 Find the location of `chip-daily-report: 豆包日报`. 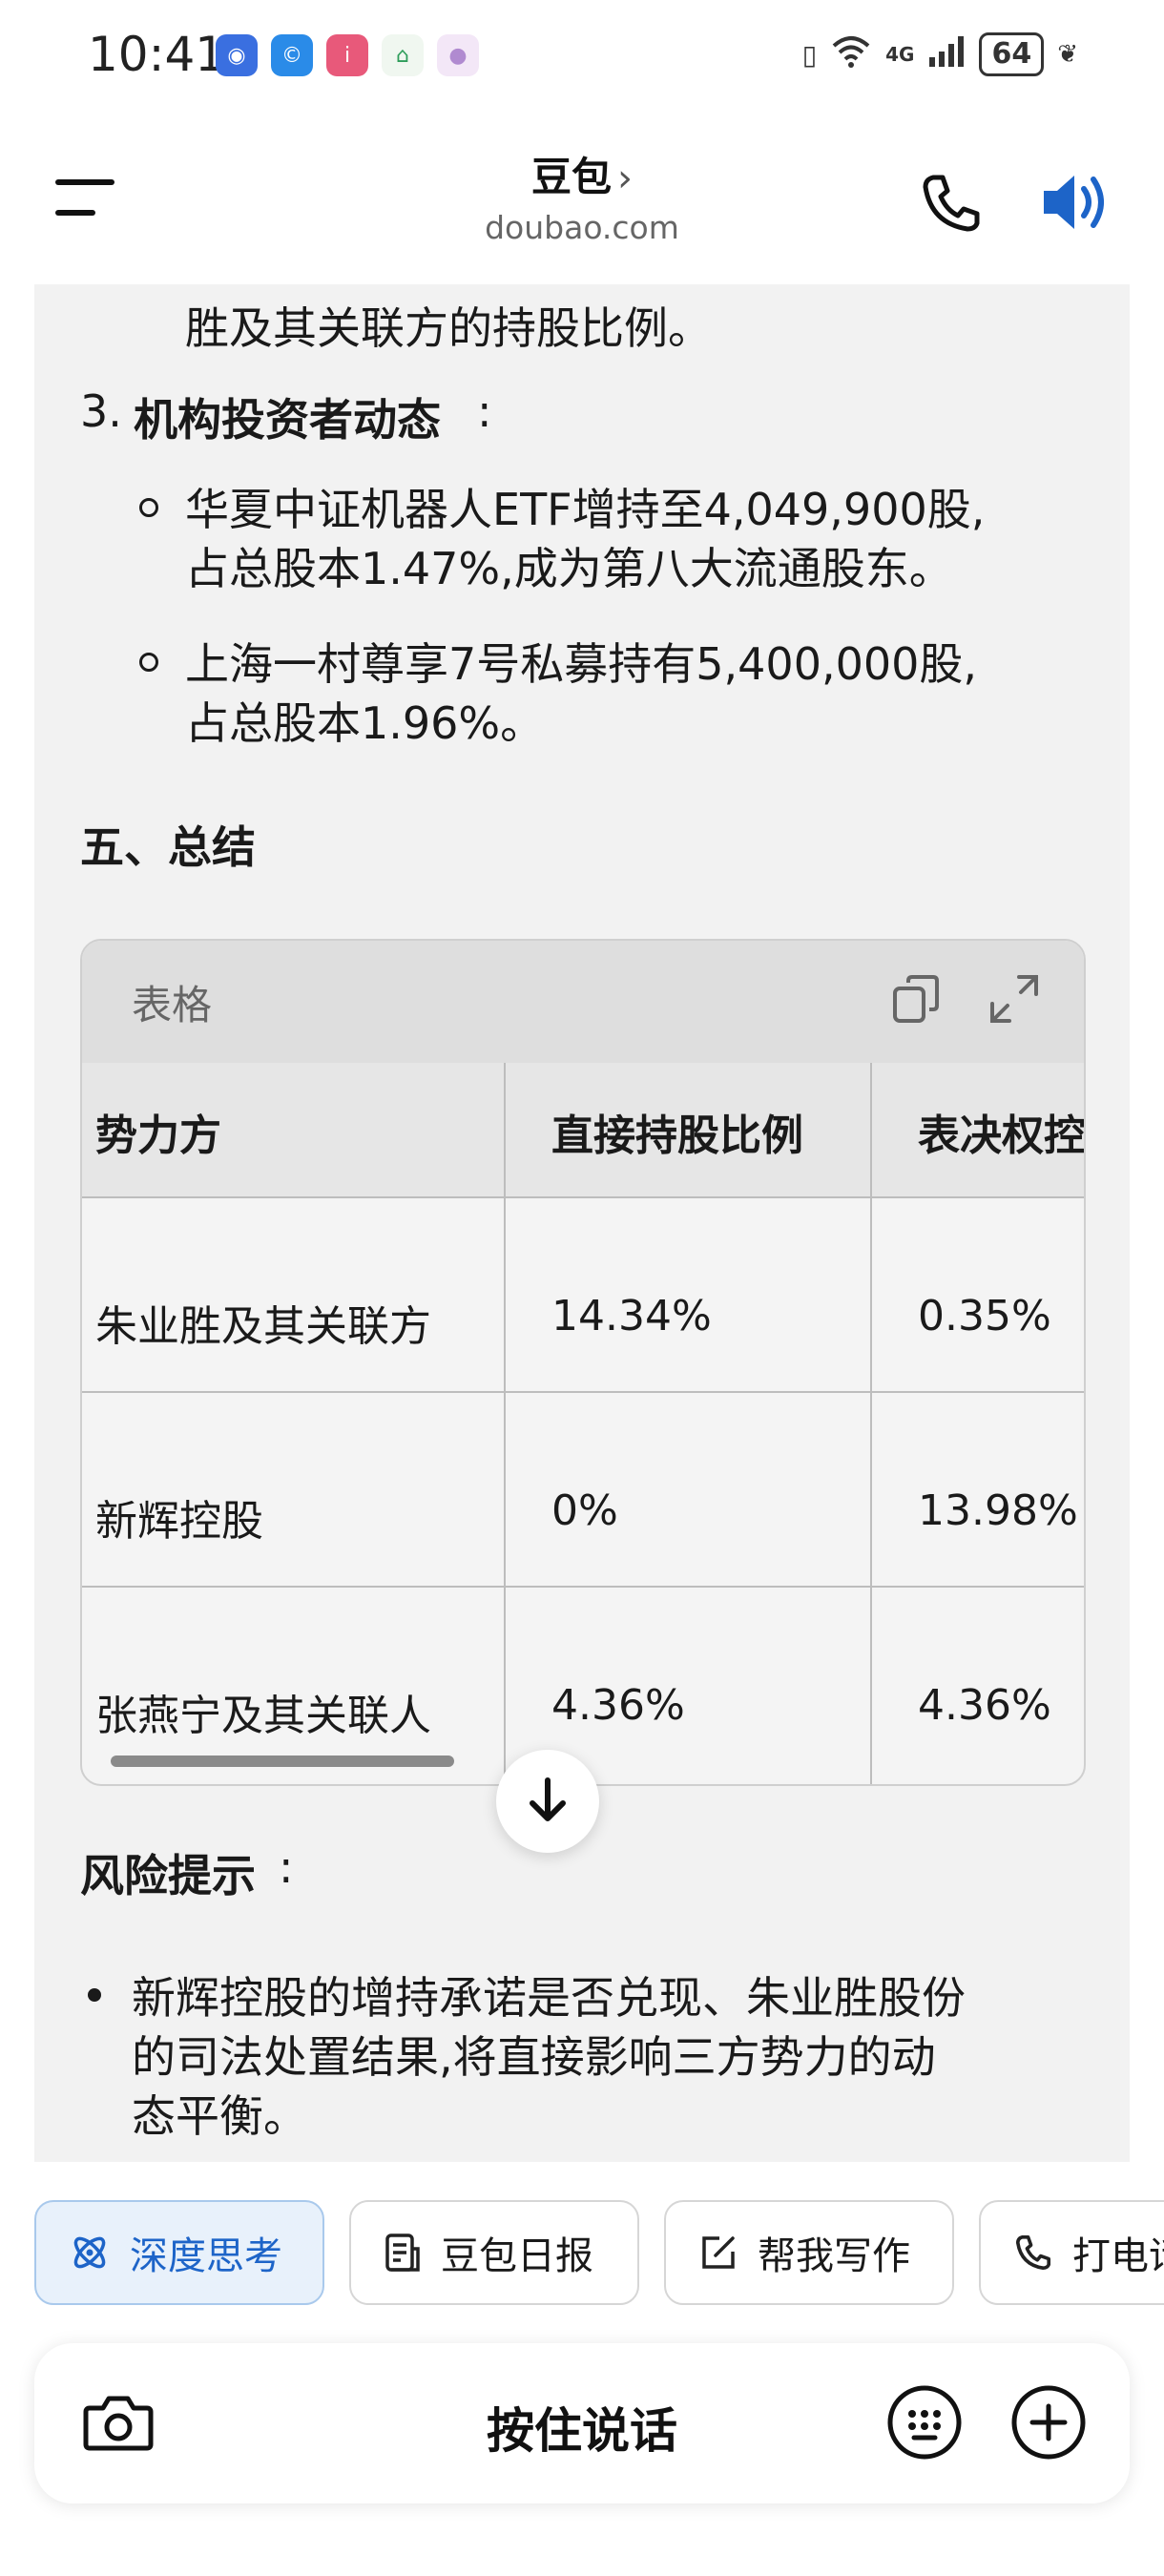

chip-daily-report: 豆包日报 is located at coordinates (494, 2252).